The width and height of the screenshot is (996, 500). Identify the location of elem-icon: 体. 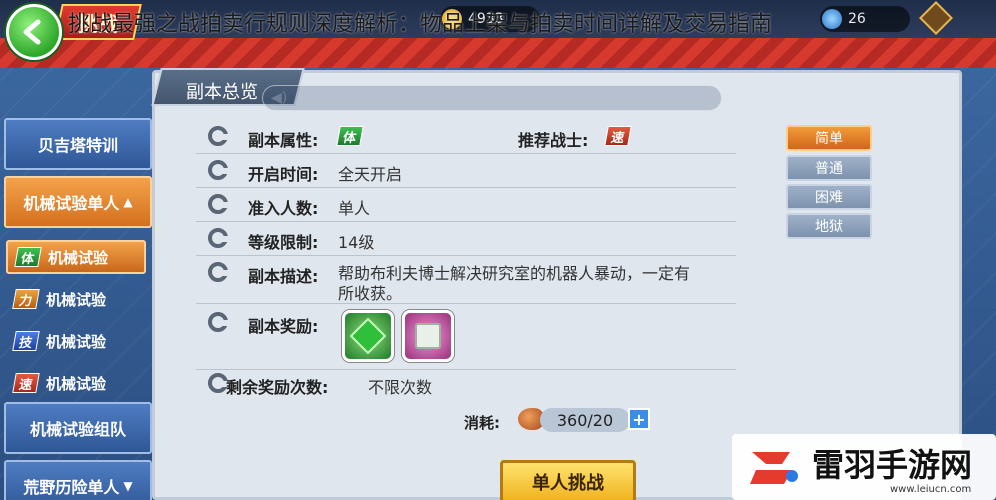
(28, 257).